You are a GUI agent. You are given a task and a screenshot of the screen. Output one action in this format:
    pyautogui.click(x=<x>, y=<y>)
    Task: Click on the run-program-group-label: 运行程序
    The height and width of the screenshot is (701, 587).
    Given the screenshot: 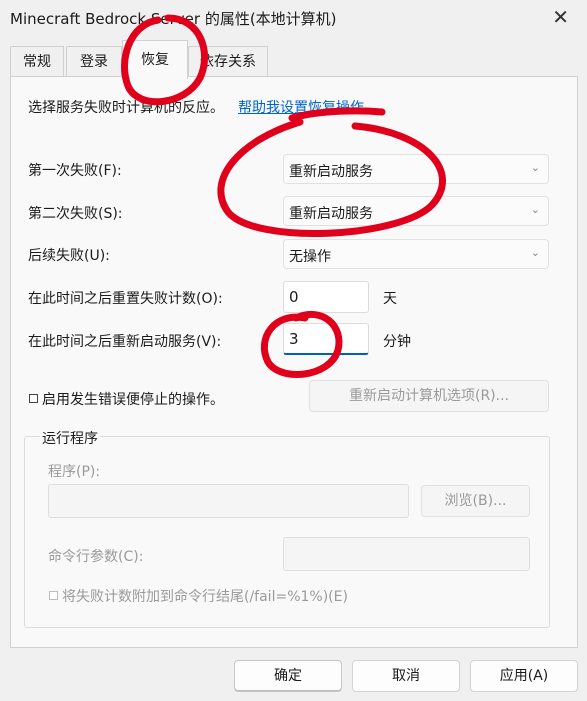 What is the action you would take?
    pyautogui.click(x=70, y=438)
    